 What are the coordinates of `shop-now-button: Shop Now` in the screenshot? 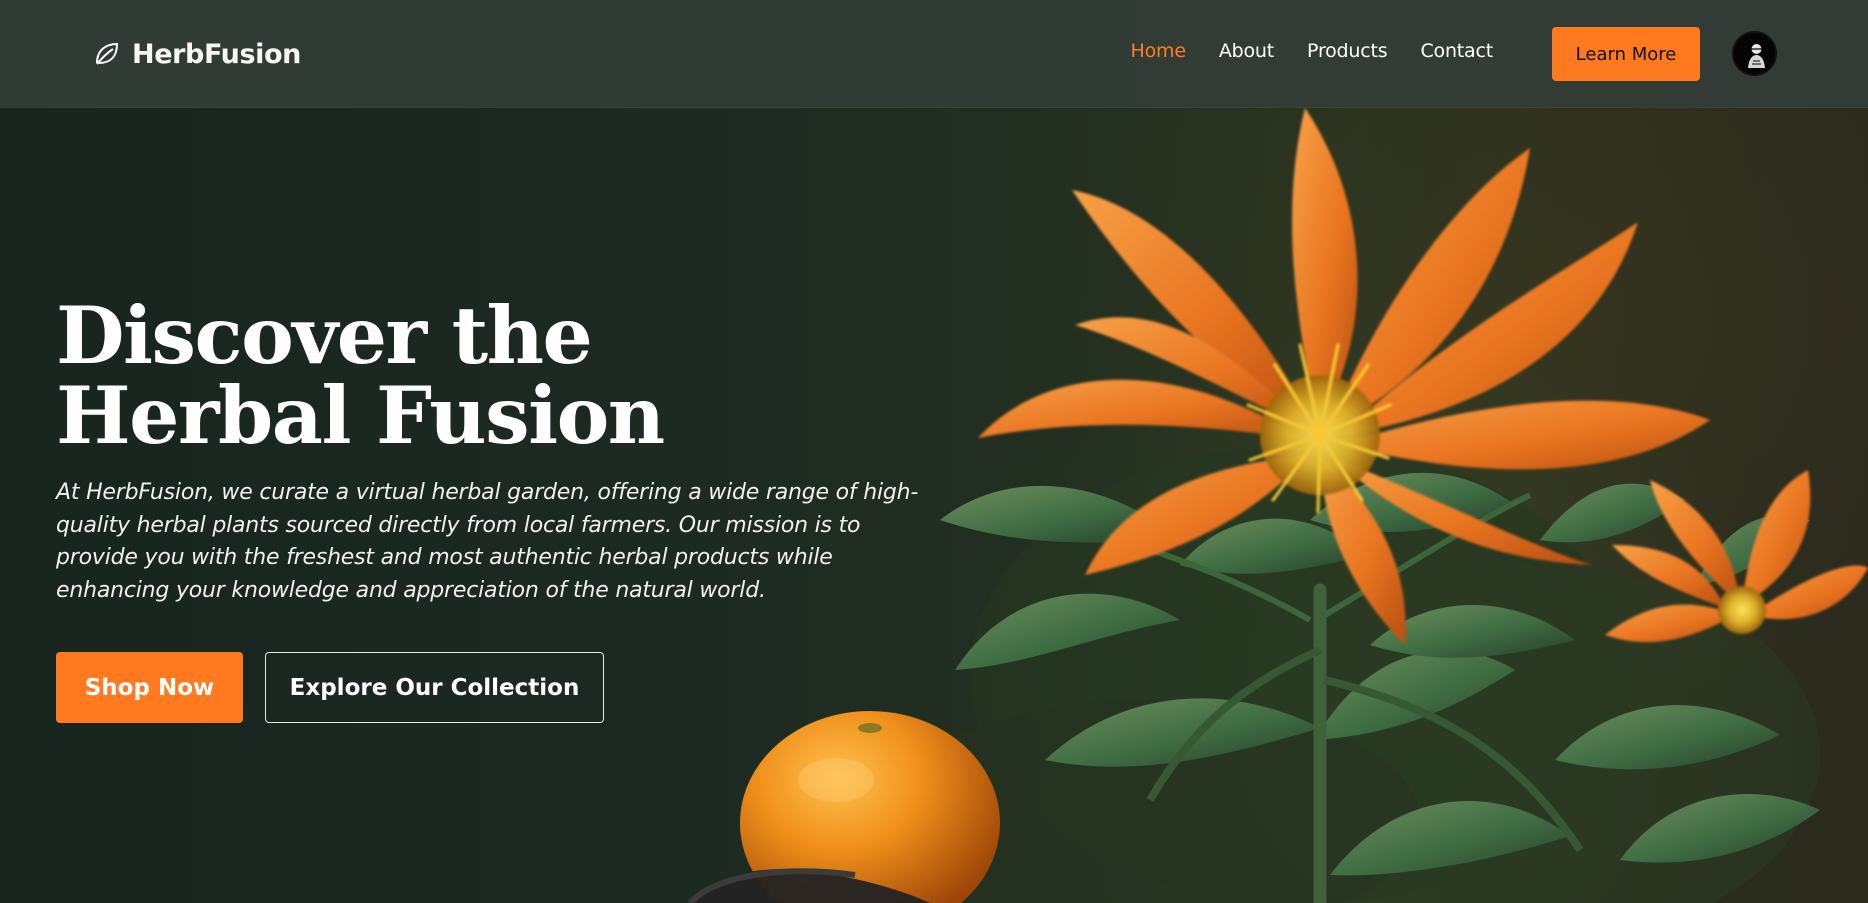 It's located at (149, 687).